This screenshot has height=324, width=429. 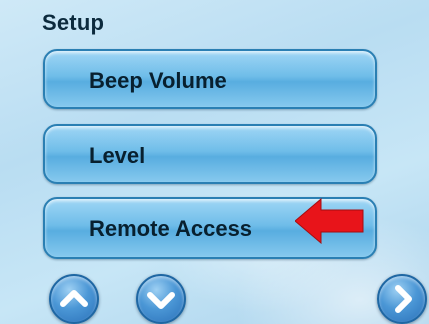 What do you see at coordinates (329, 221) in the screenshot?
I see `red-arrow-icon` at bounding box center [329, 221].